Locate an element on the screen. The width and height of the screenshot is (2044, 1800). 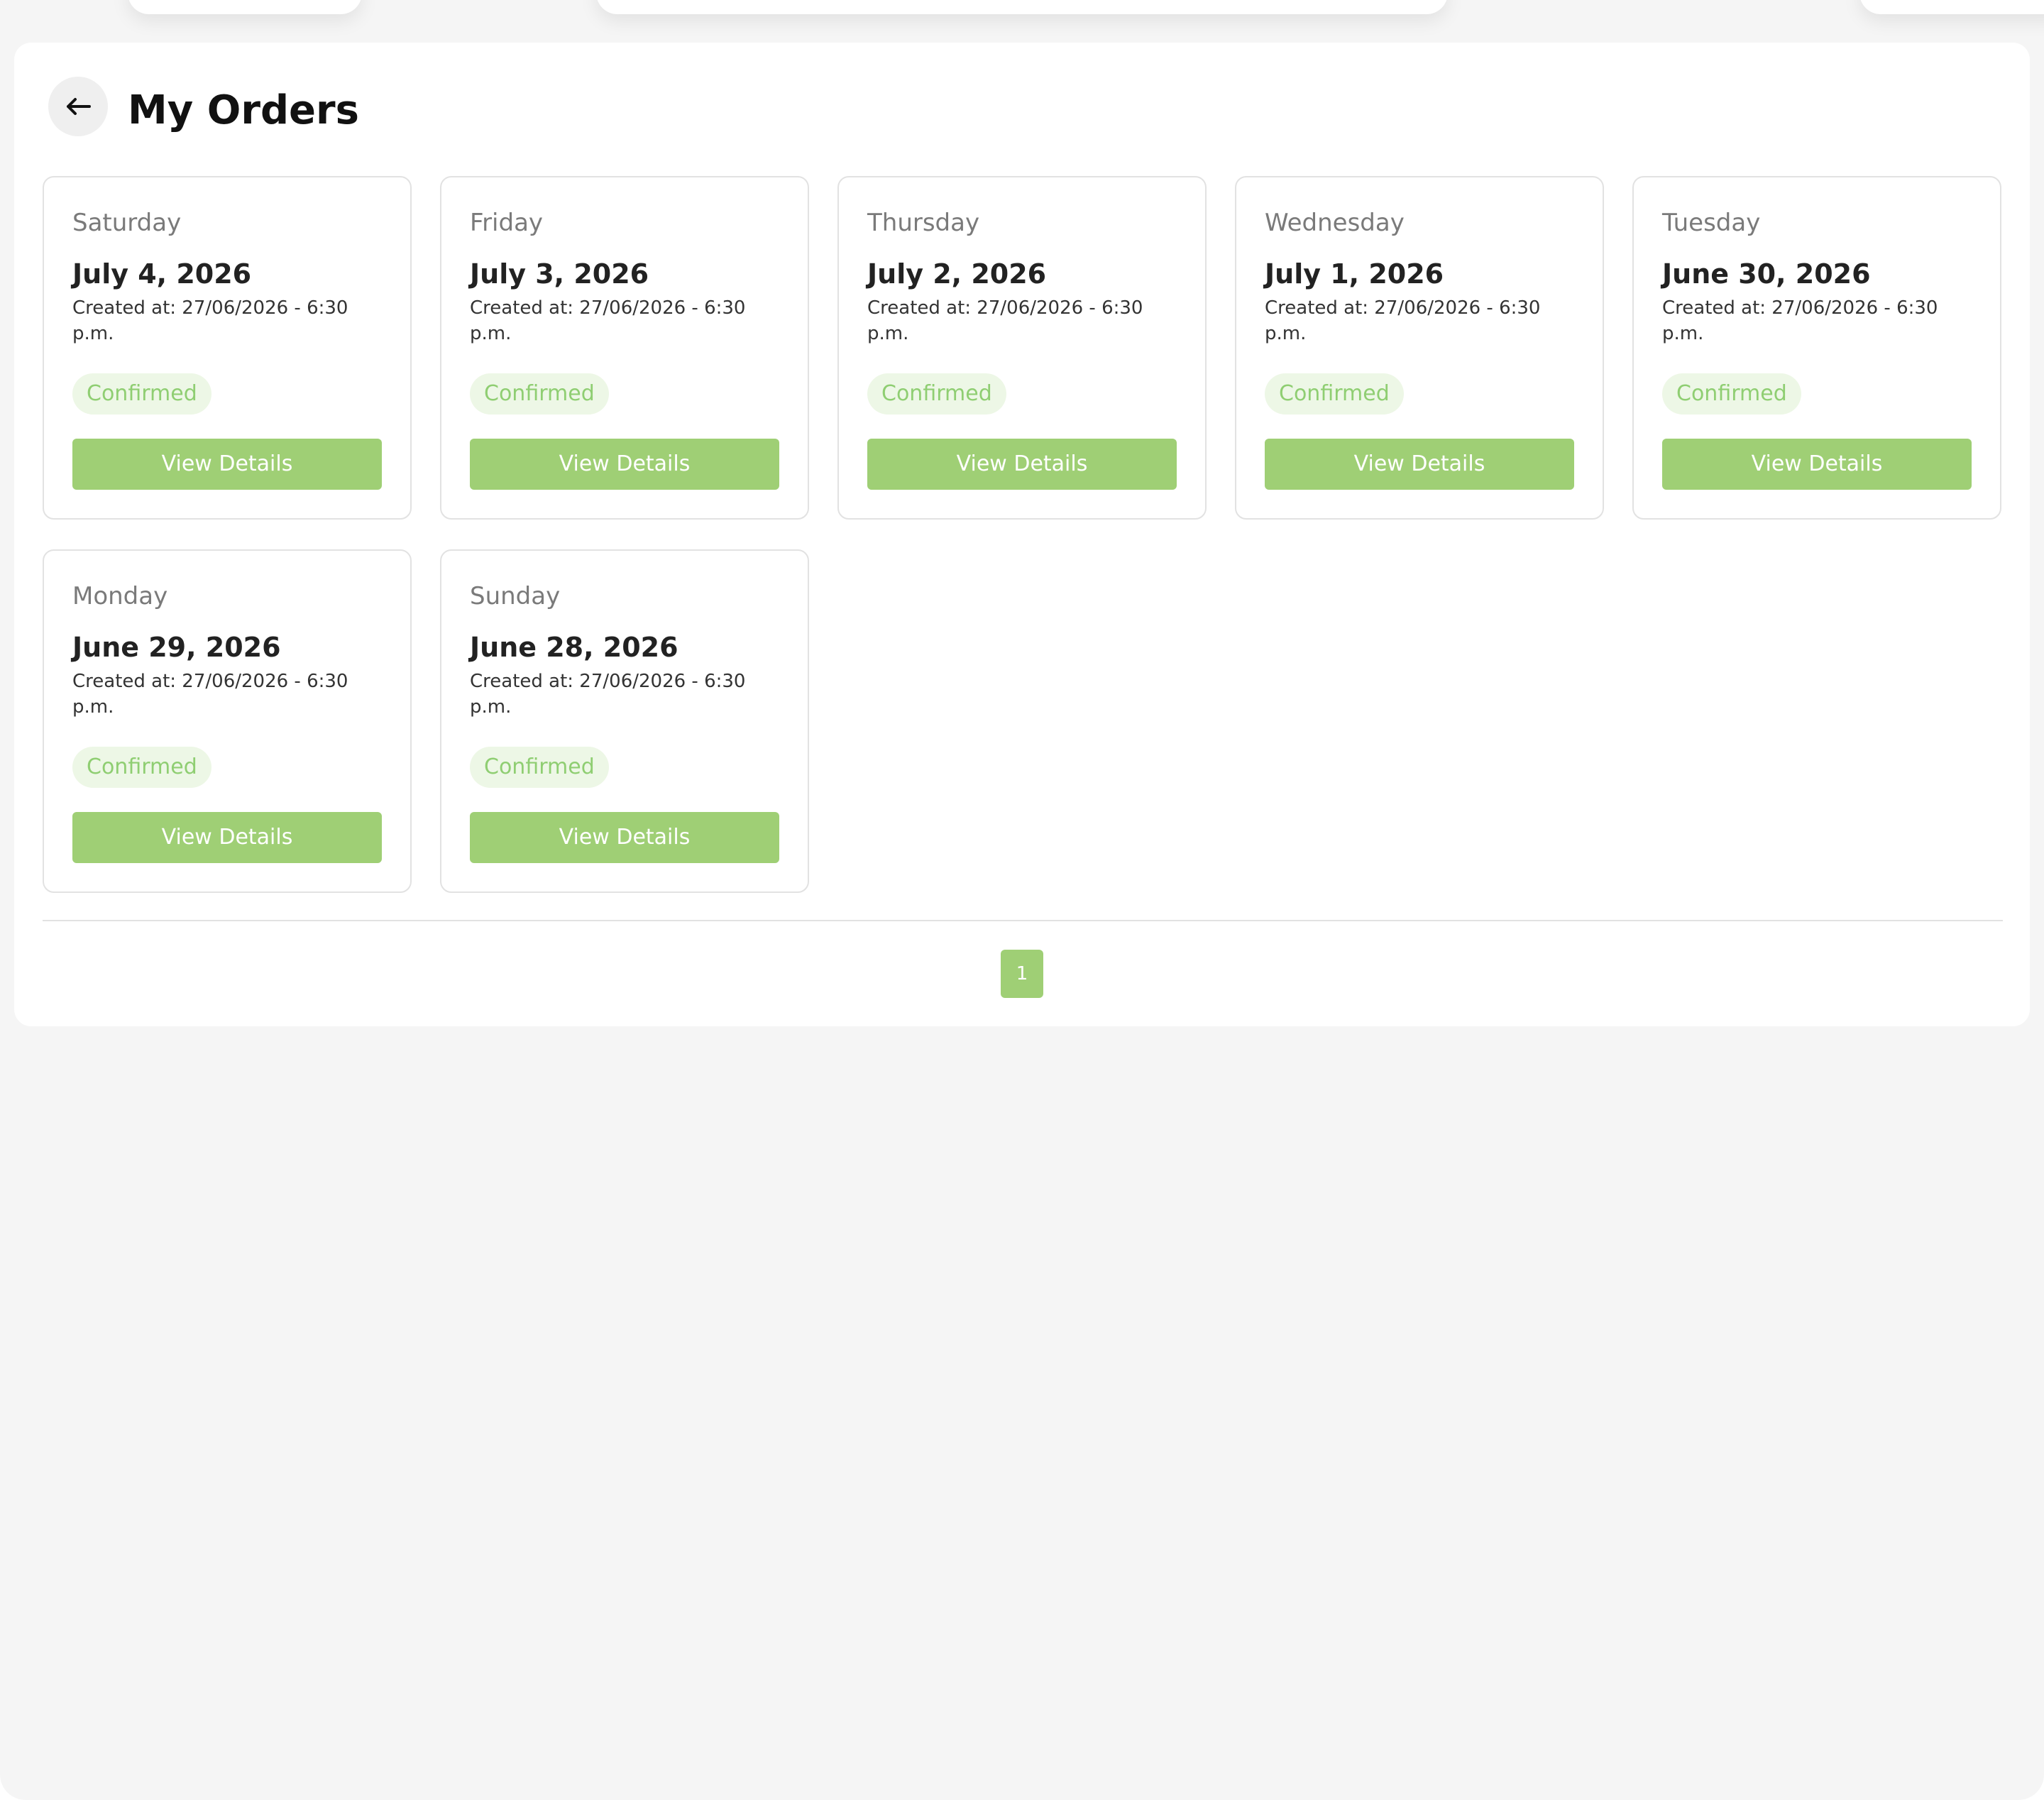
order-weekday: Tuesday is located at coordinates (1711, 223).